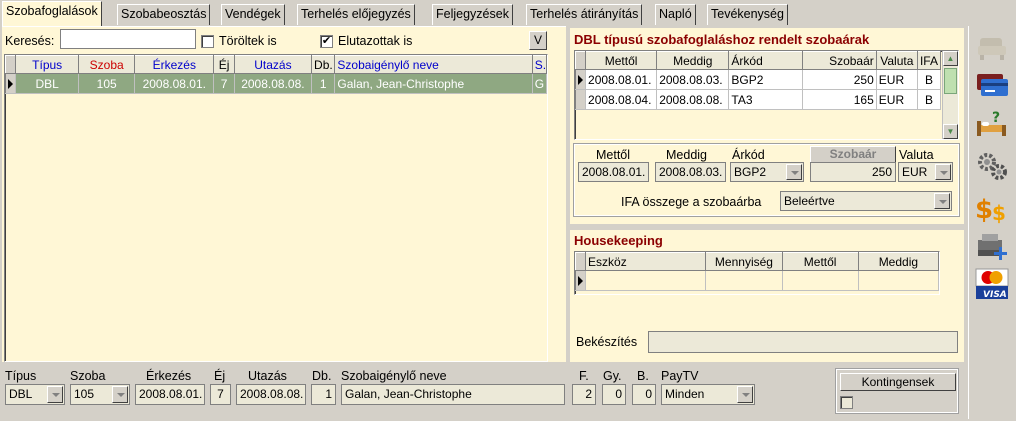 The image size is (1016, 421). What do you see at coordinates (174, 64) in the screenshot?
I see `column-header-arrival: Érkezés` at bounding box center [174, 64].